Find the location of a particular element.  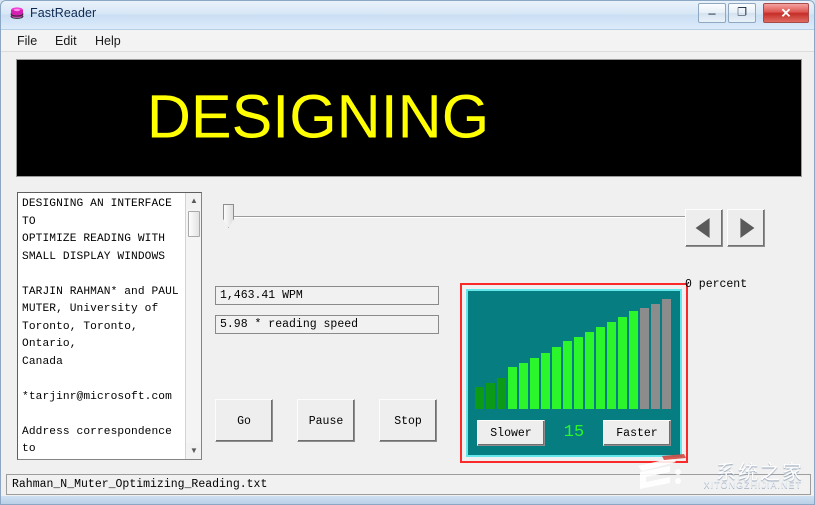

minimize-icon: – is located at coordinates (712, 13).